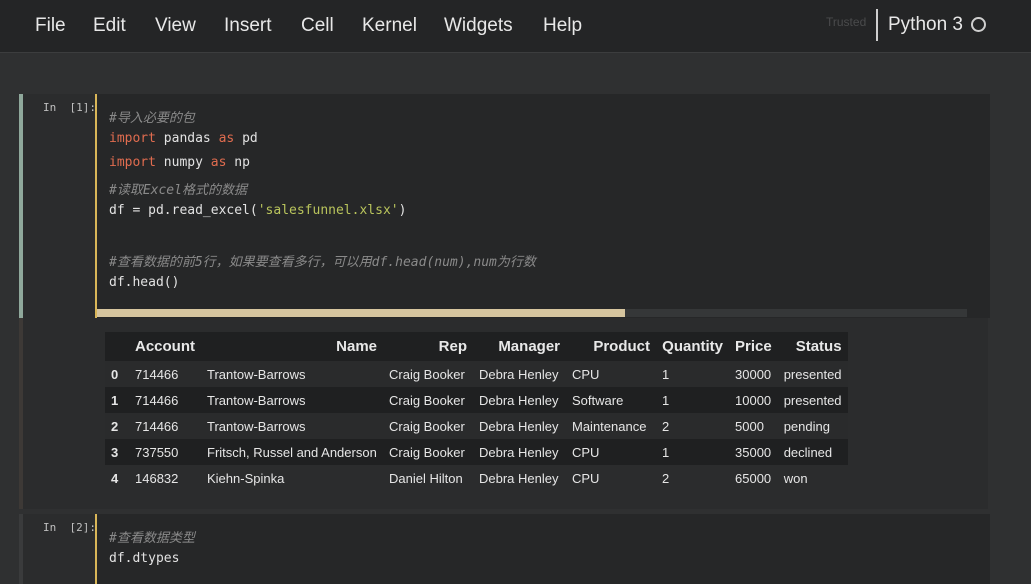 The image size is (1031, 584). I want to click on code-line: #导入必要的包, so click(152, 118).